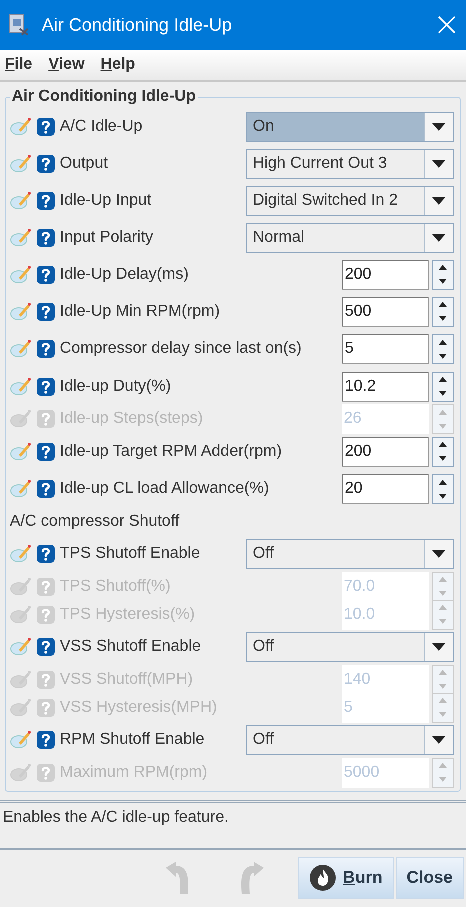  I want to click on field-label: Idle-up Target RPM Adder(rpm), so click(172, 451).